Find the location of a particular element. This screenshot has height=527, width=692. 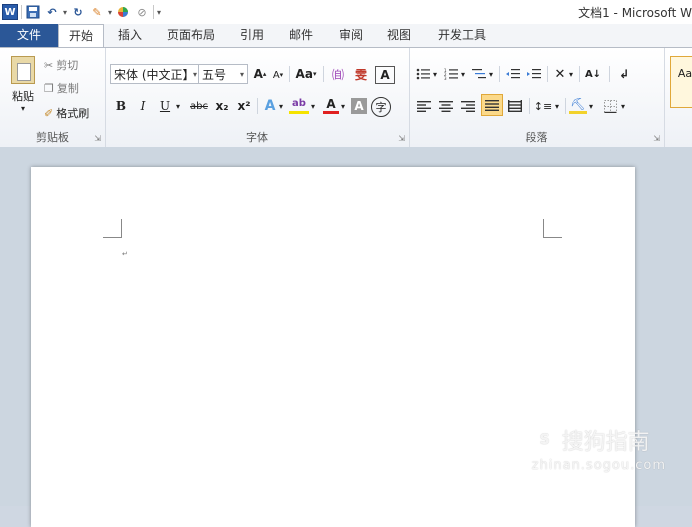

paste-dropdown-icon: ▾ is located at coordinates (23, 108).